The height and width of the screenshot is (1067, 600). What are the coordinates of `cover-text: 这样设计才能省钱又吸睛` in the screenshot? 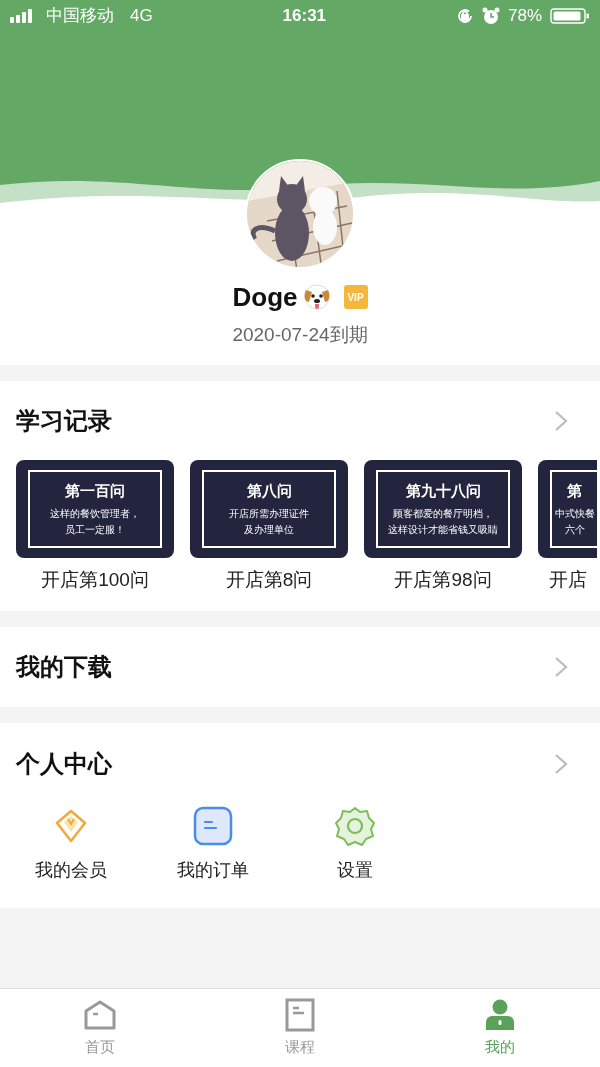 It's located at (443, 530).